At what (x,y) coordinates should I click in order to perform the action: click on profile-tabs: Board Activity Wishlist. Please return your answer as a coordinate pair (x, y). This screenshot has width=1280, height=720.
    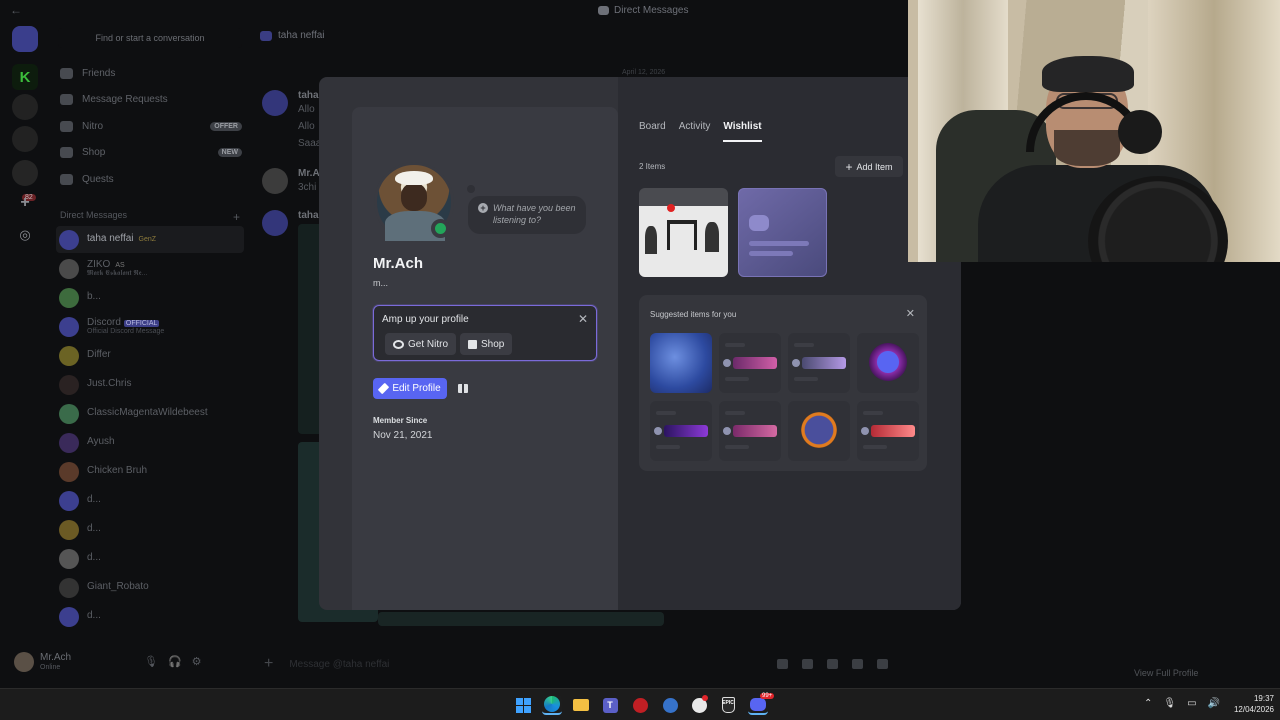
    Looking at the image, I should click on (700, 131).